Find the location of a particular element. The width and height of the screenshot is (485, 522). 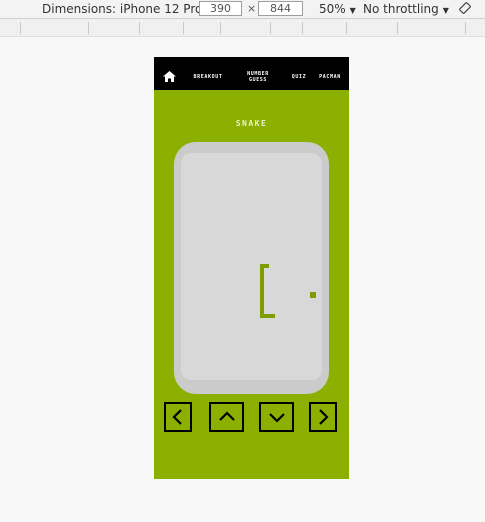

chevron-right-icon is located at coordinates (324, 417).